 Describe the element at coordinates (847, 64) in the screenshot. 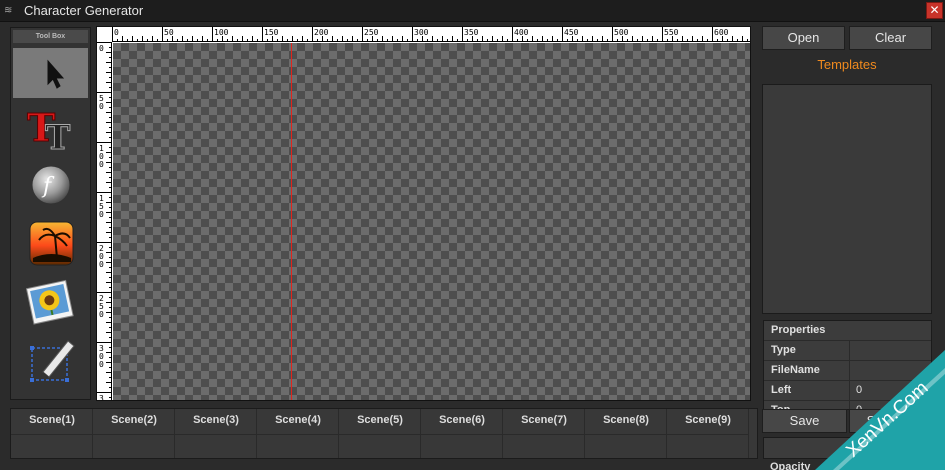

I see `templates-label: Templates` at that location.